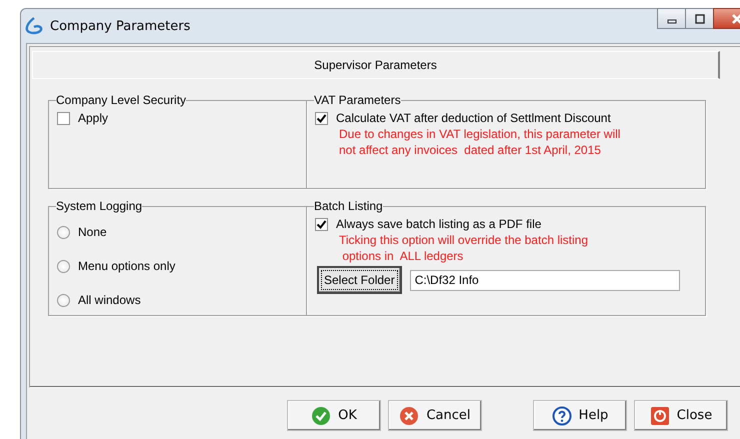 The height and width of the screenshot is (439, 740). I want to click on checkbox-label: Apply, so click(93, 118).